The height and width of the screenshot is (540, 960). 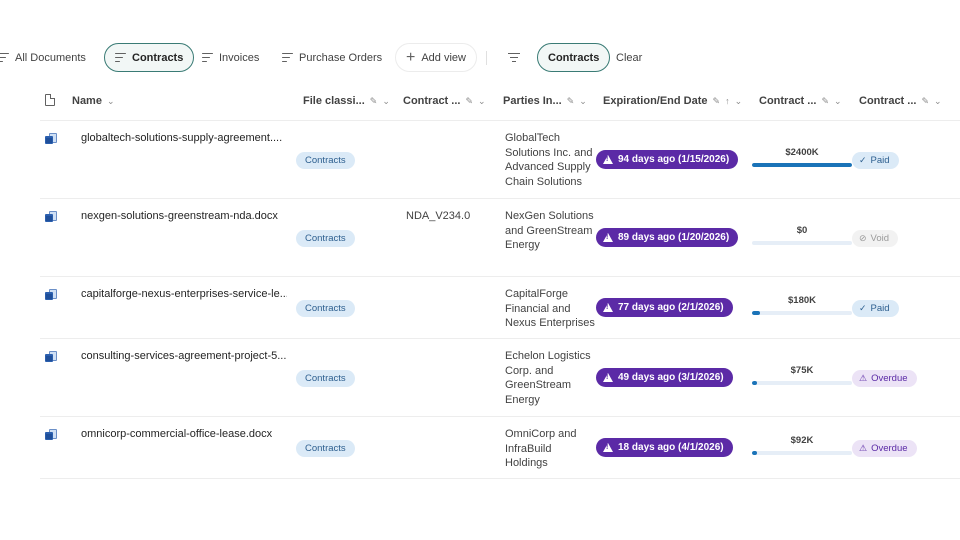 What do you see at coordinates (346, 101) in the screenshot?
I see `column-header-file-classification: File classi... ✎ ⌄` at bounding box center [346, 101].